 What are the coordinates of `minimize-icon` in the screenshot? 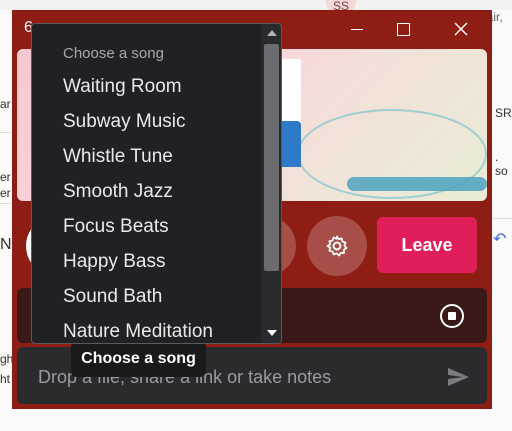 It's located at (357, 29).